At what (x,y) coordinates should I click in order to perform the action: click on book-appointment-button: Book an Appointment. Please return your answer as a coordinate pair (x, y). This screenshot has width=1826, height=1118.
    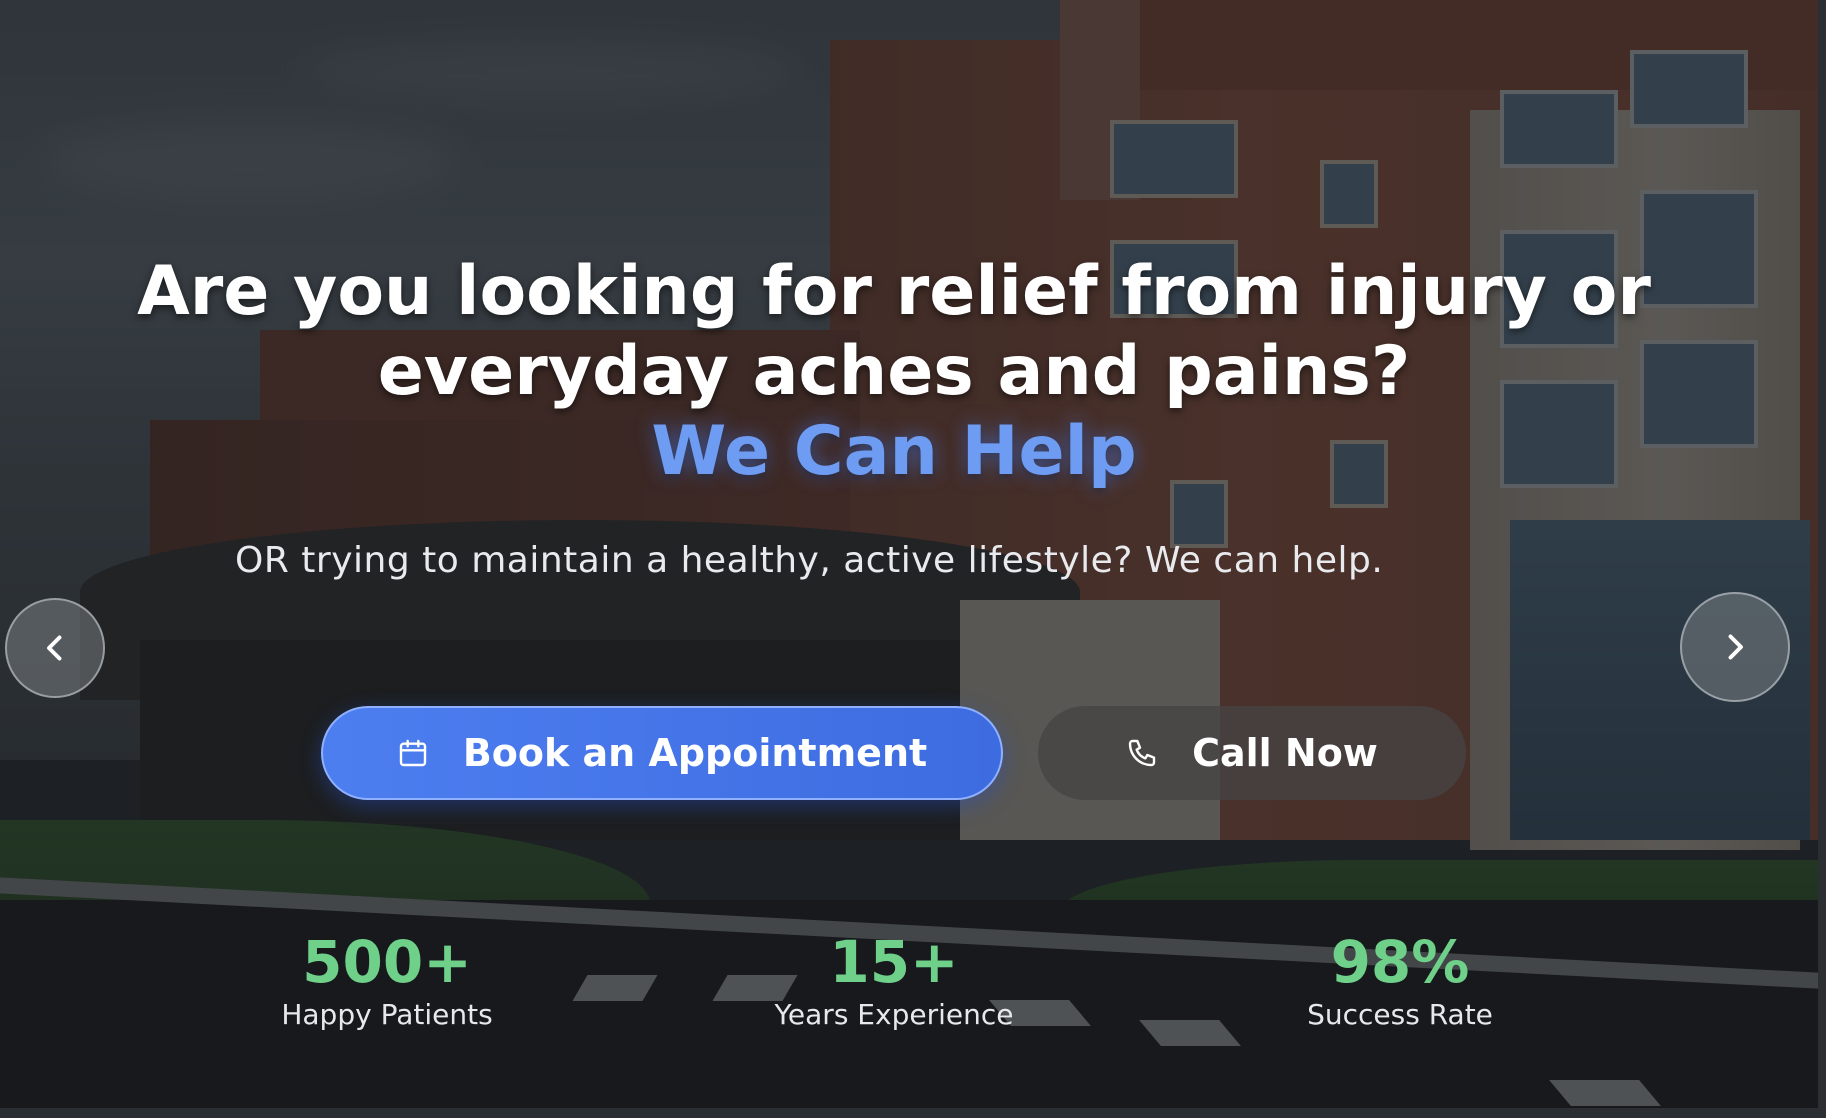
    Looking at the image, I should click on (662, 753).